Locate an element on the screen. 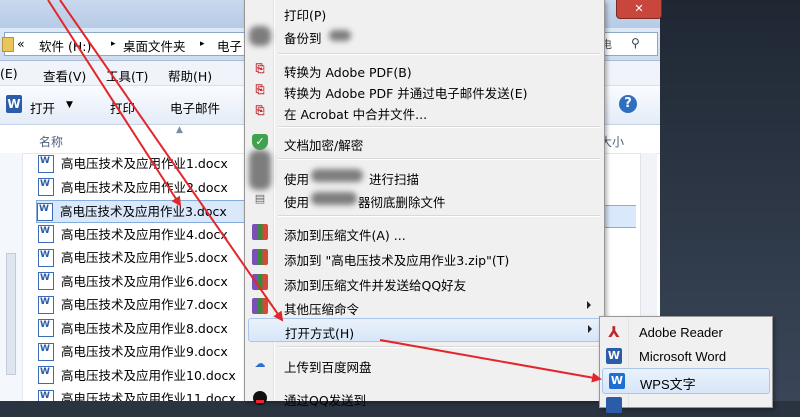 The image size is (800, 417). menu-item-open-with: 打开方式(H) is located at coordinates (424, 330).